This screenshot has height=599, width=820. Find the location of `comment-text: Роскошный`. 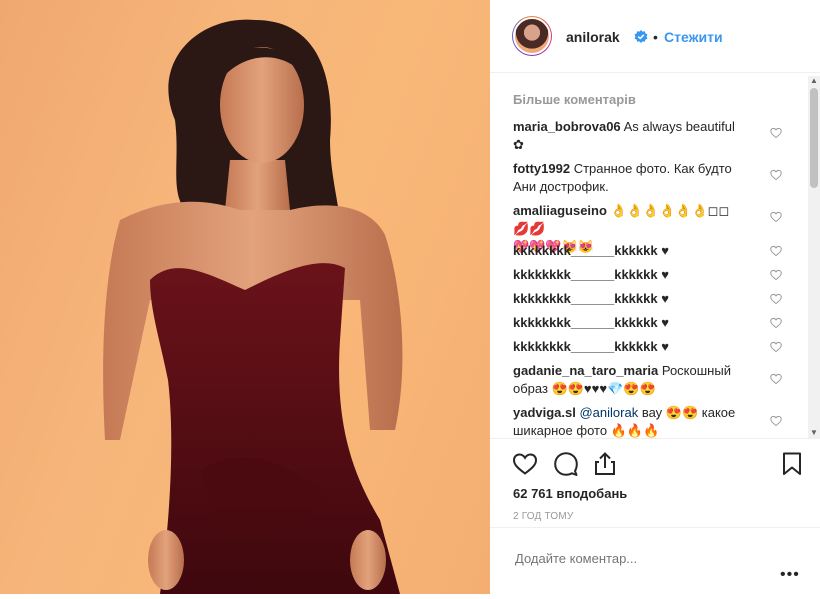

comment-text: Роскошный is located at coordinates (694, 370).